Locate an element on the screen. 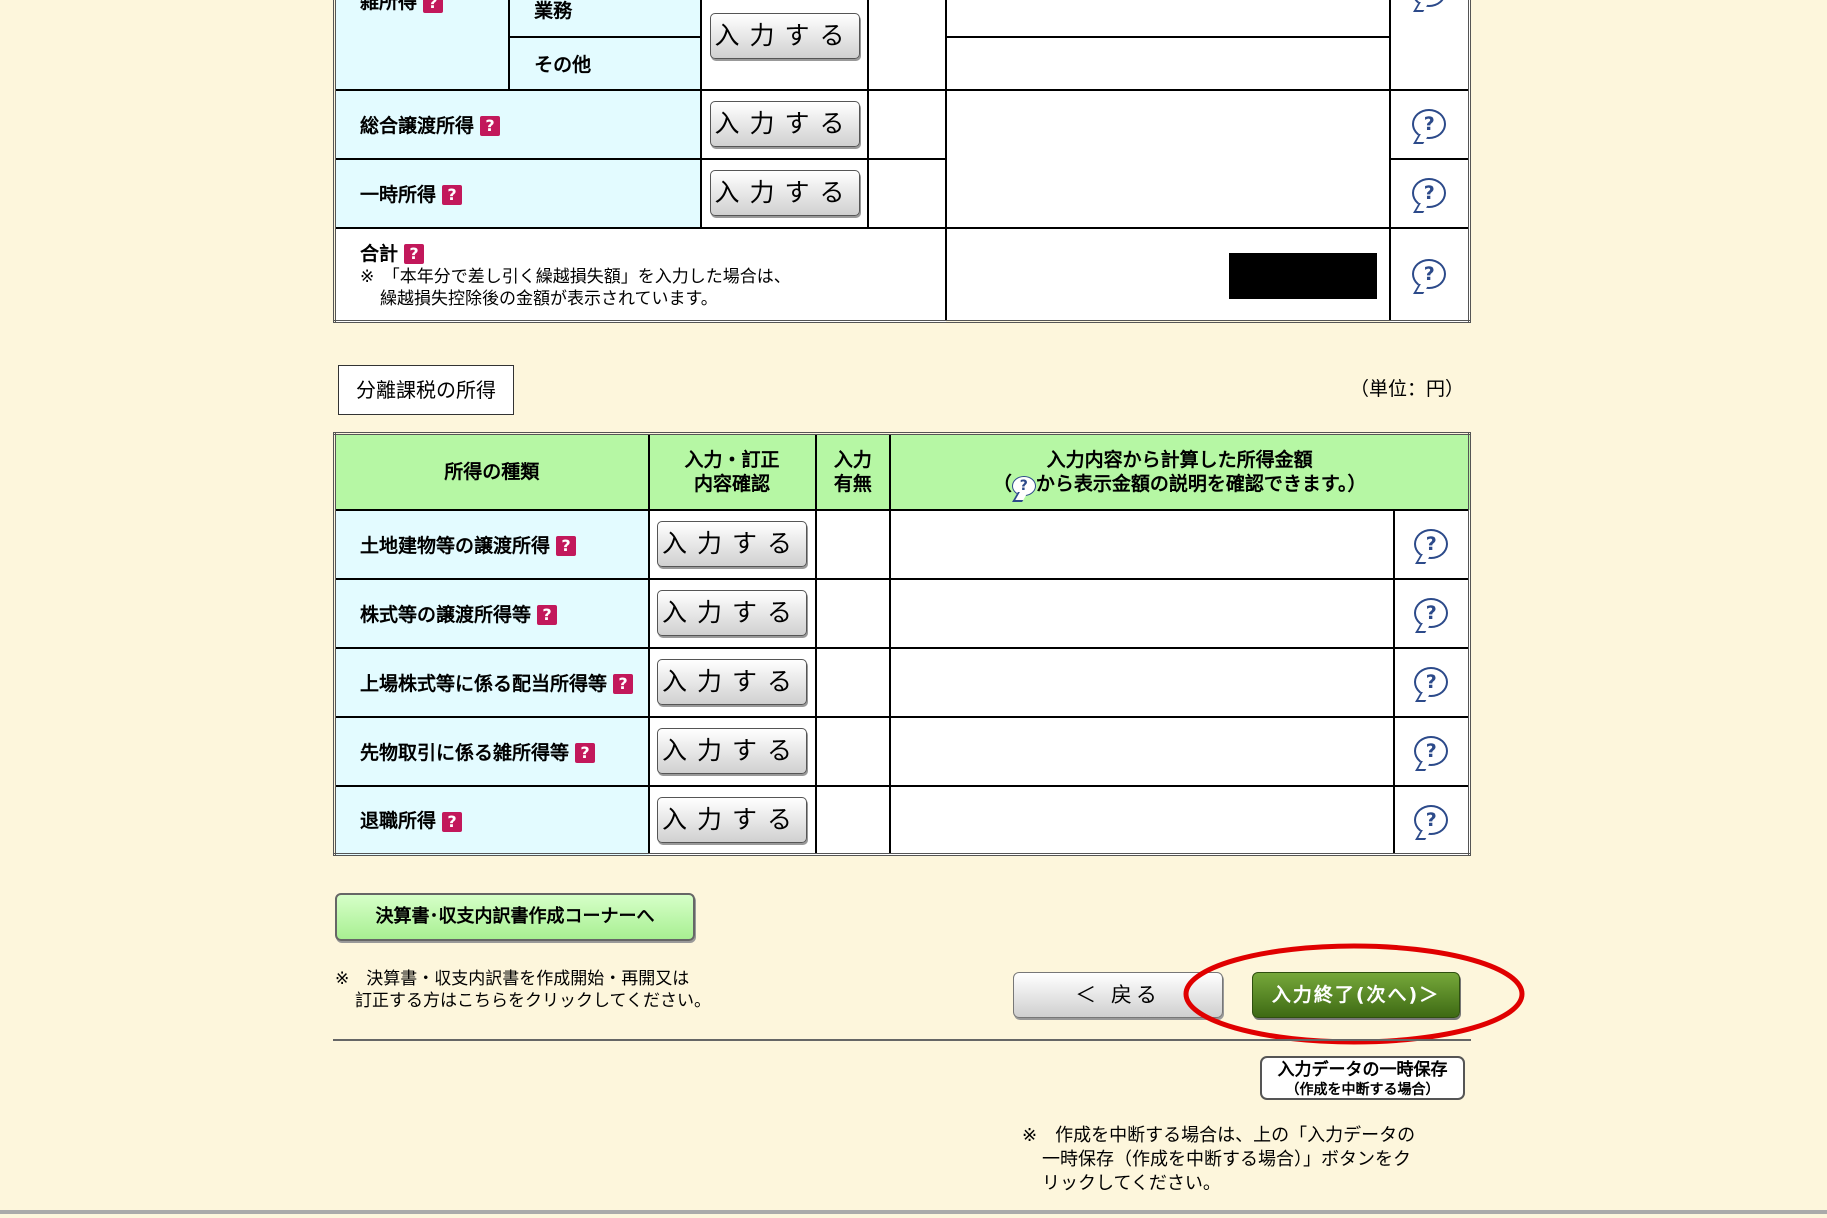  row-ichiji: 一時所得? is located at coordinates (517, 193).